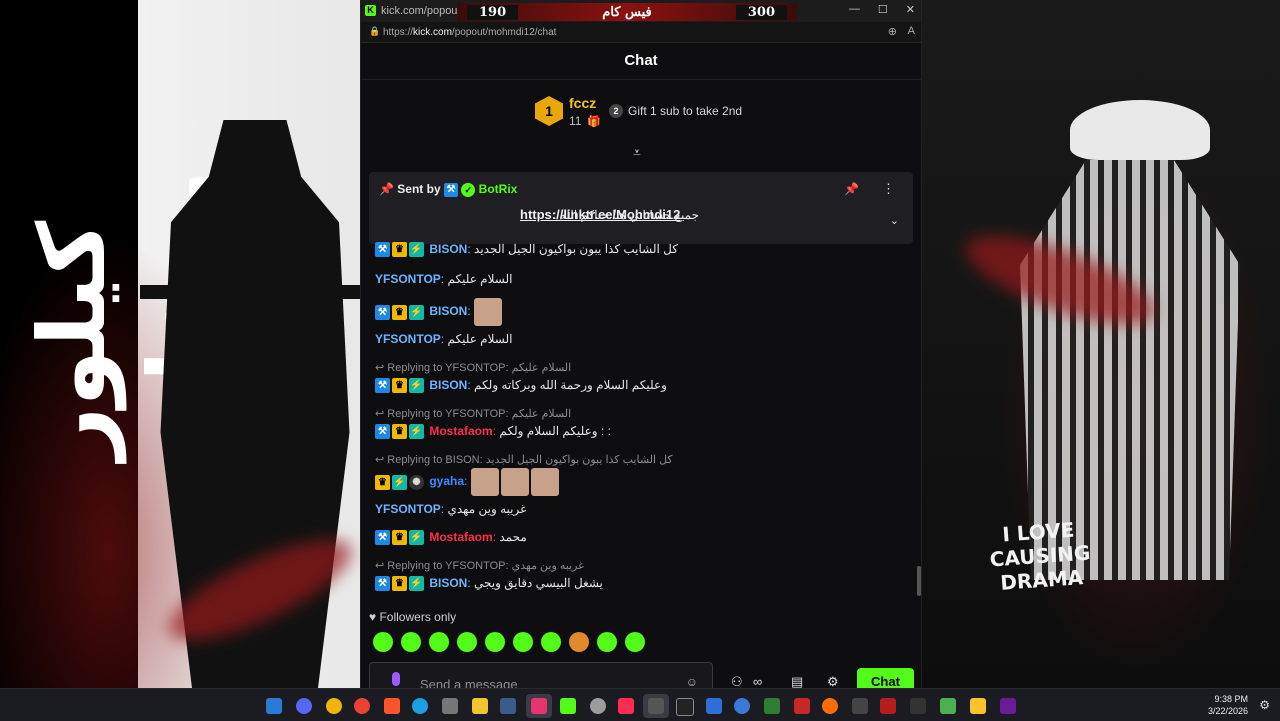  What do you see at coordinates (469, 682) in the screenshot?
I see `chat-input-placeholder: Send a message` at bounding box center [469, 682].